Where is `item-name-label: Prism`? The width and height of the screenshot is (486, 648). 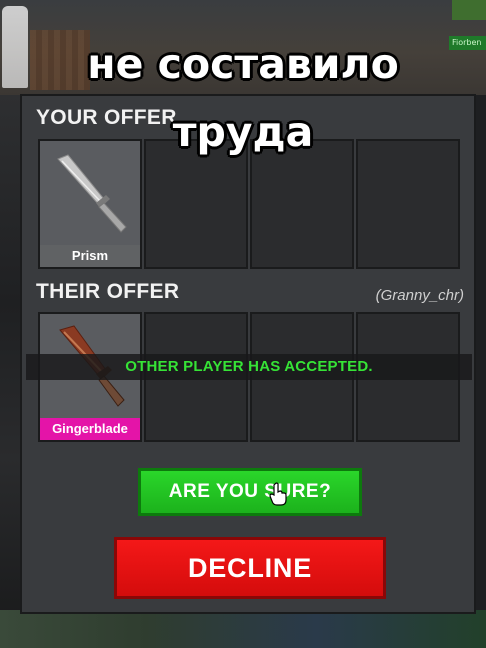 item-name-label: Prism is located at coordinates (90, 256).